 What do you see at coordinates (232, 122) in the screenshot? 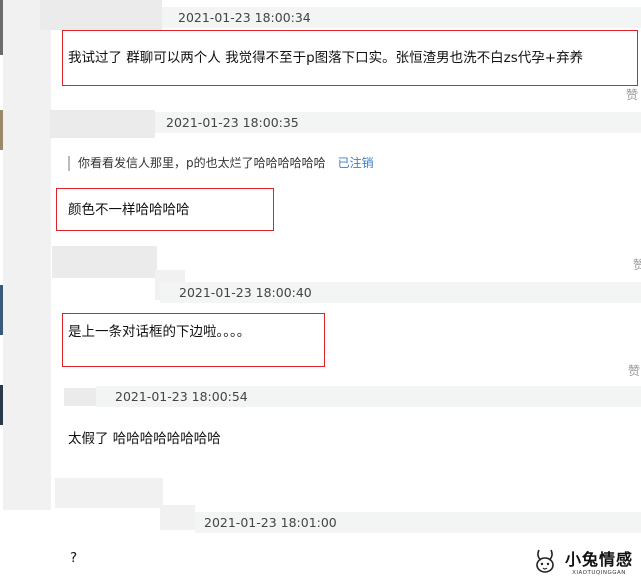
I see `message-timestamp: 2021-01-23 18:00:35` at bounding box center [232, 122].